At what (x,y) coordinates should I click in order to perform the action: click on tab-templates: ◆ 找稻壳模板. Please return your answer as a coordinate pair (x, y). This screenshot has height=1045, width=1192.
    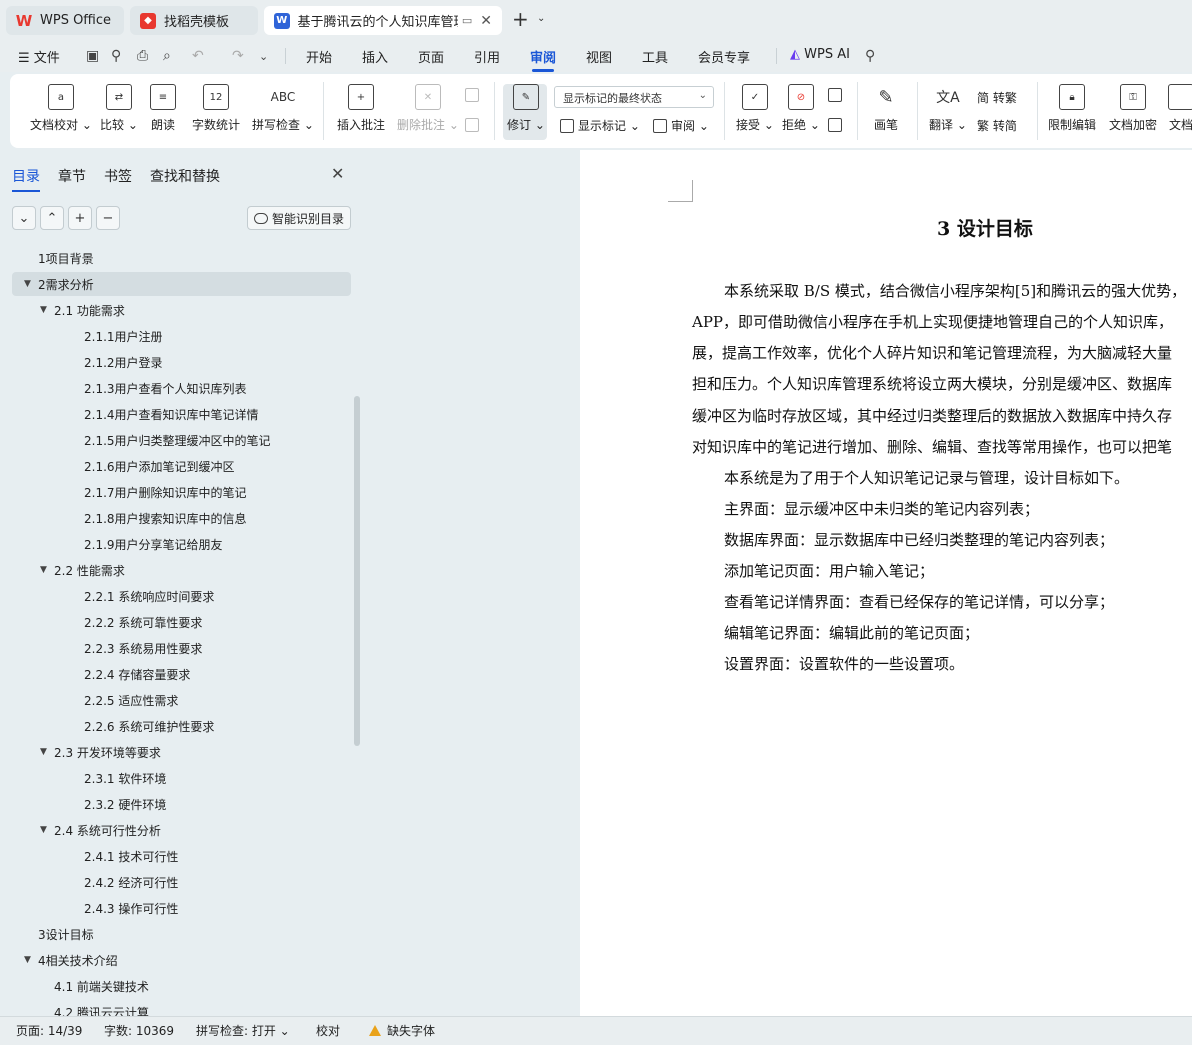
    Looking at the image, I should click on (194, 20).